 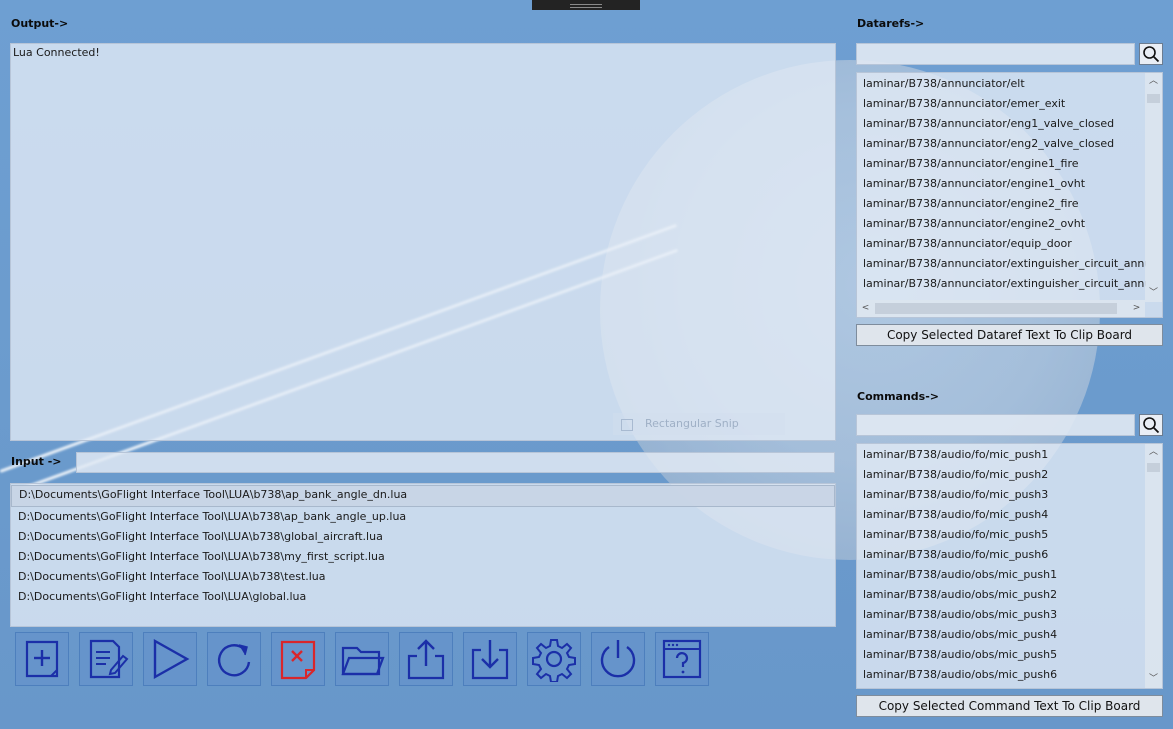 I want to click on scroll-left-icon: <, so click(x=865, y=308).